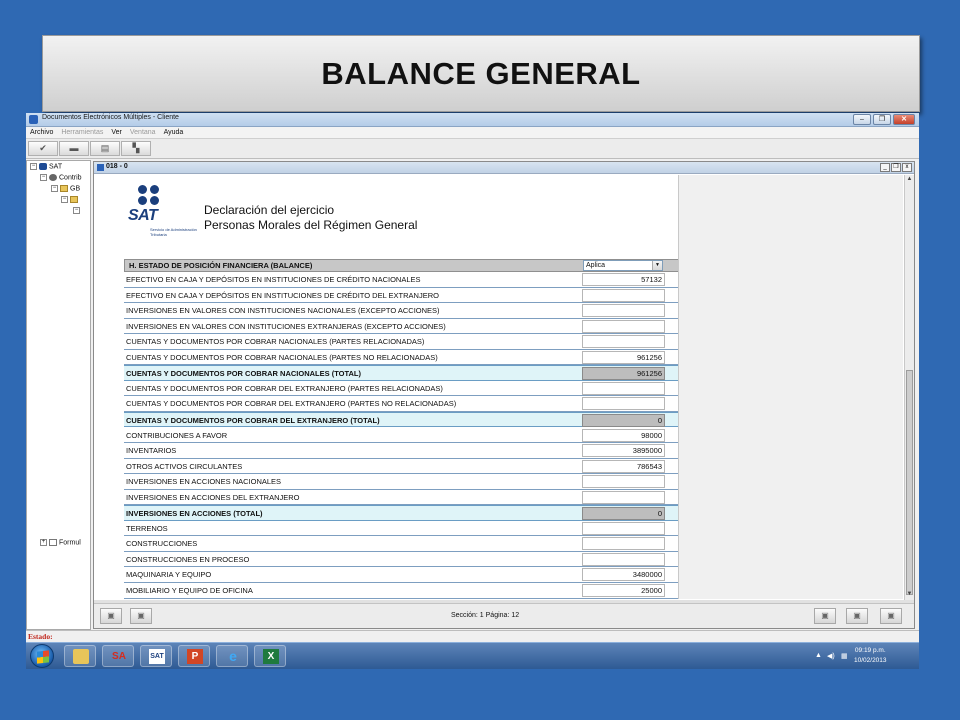  I want to click on aplica-select: Aplica ▼, so click(623, 265).